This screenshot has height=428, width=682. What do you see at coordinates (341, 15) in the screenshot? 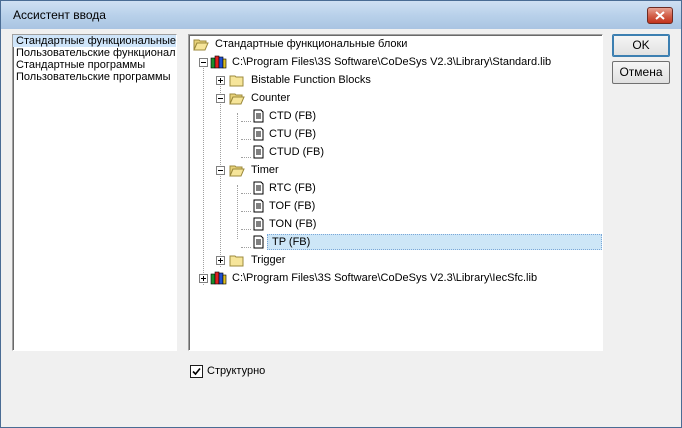
I see `title-bar: Ассистент ввода` at bounding box center [341, 15].